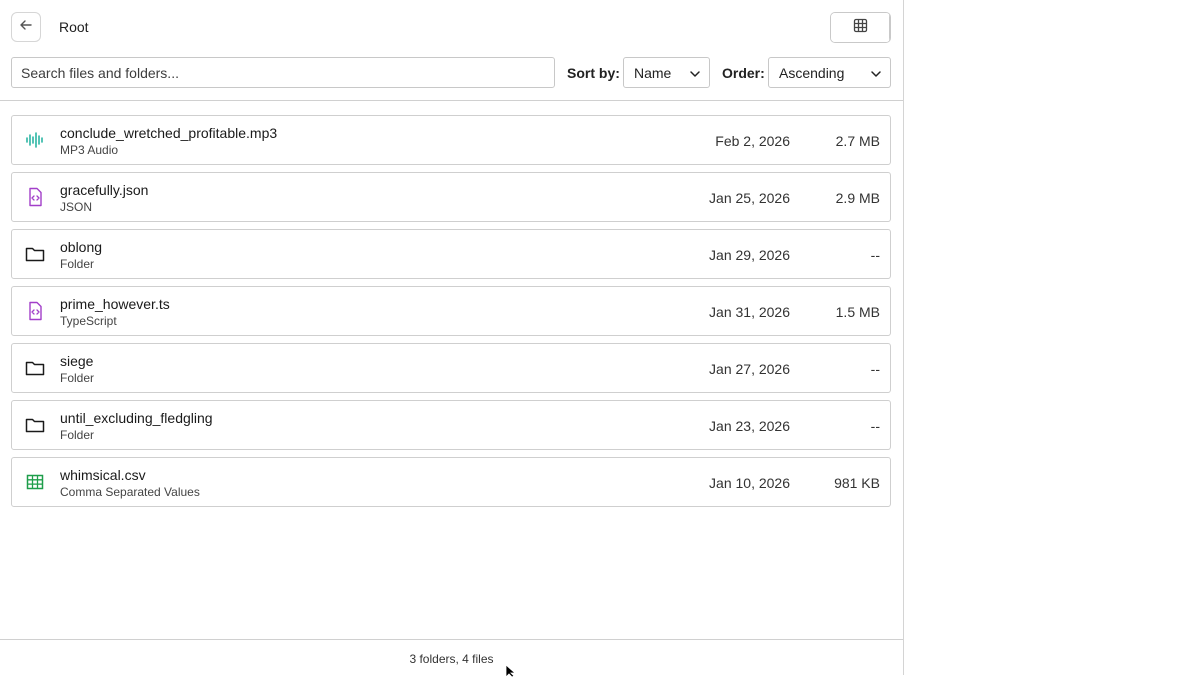 Image resolution: width=1200 pixels, height=682 pixels. Describe the element at coordinates (451, 100) in the screenshot. I see `header-divider` at that location.